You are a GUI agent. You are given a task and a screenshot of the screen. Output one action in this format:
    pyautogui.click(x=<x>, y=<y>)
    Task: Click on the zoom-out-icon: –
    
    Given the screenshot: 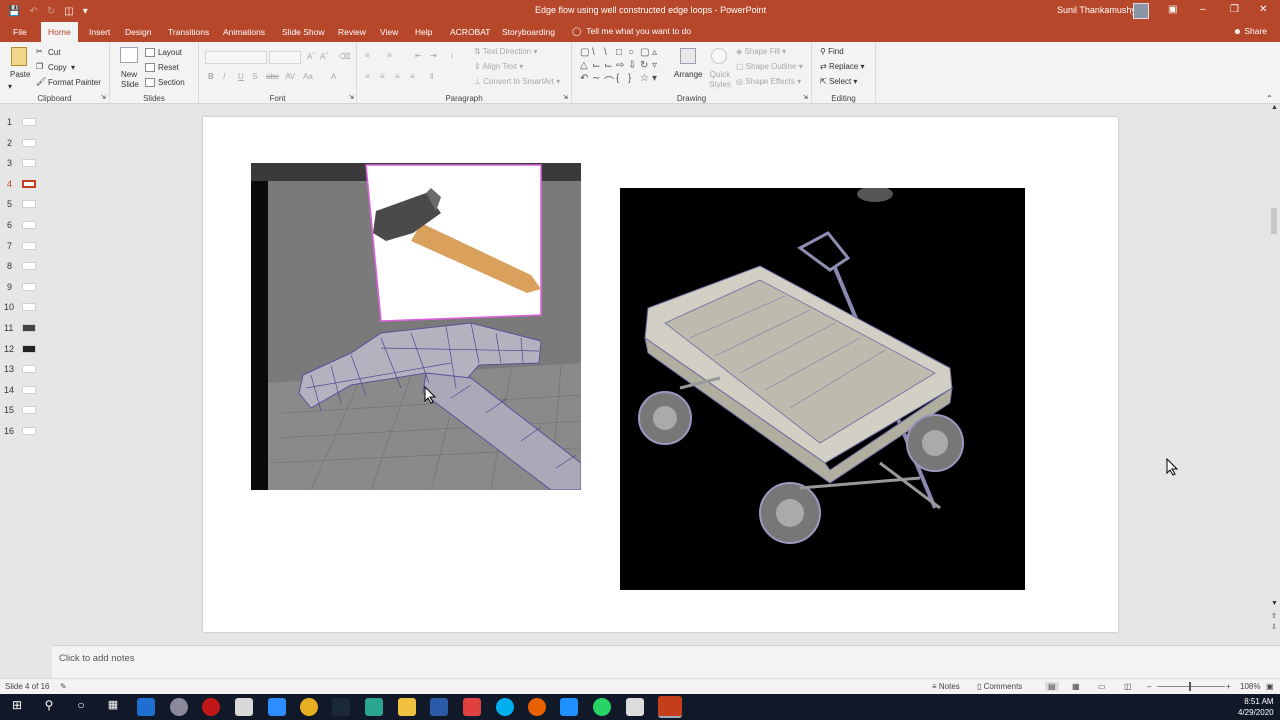 What is the action you would take?
    pyautogui.click(x=1149, y=686)
    